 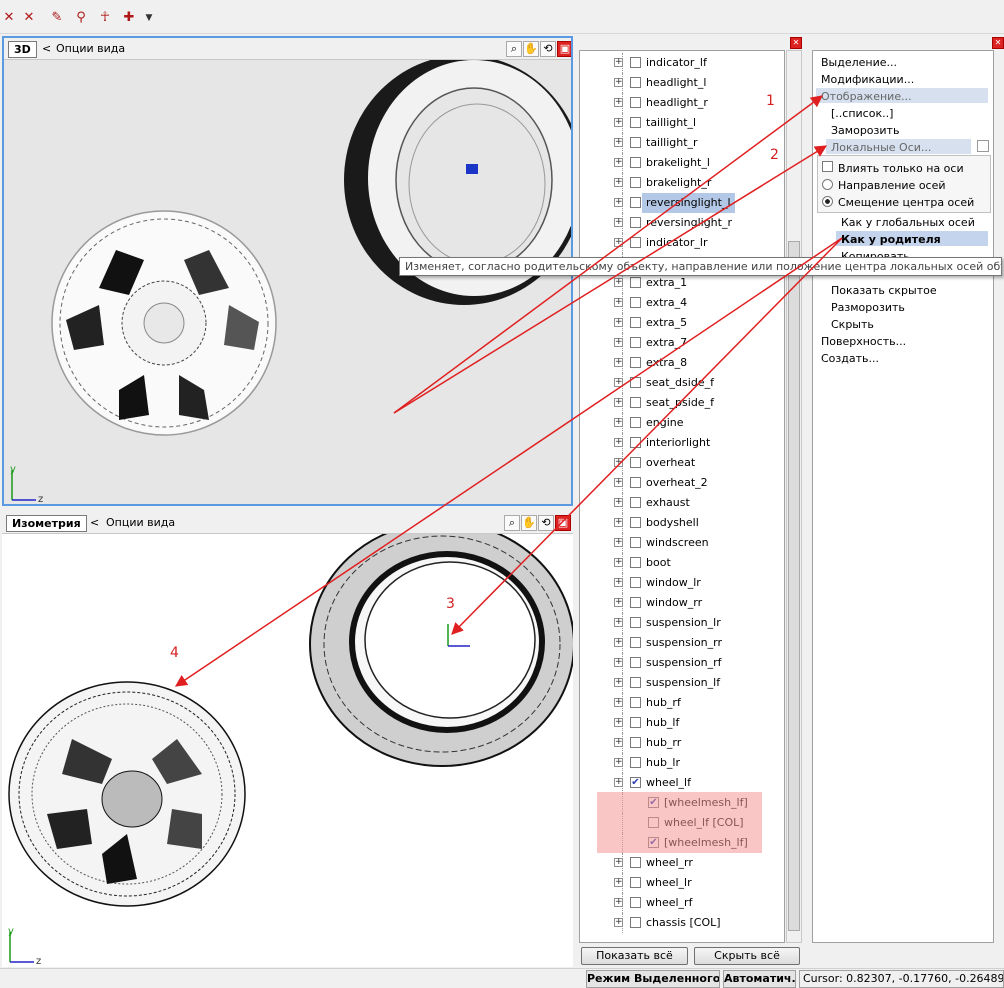 I want to click on show-all-button: Показать всё, so click(x=634, y=956).